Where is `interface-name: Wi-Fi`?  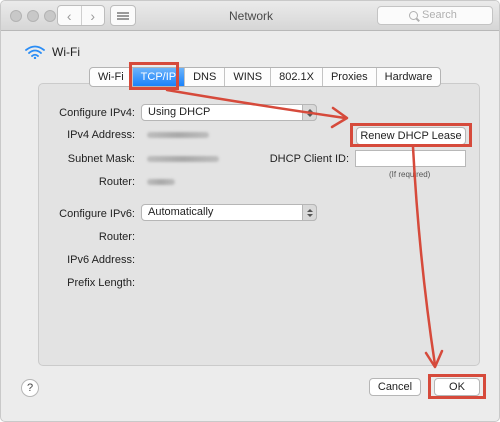 interface-name: Wi-Fi is located at coordinates (66, 52).